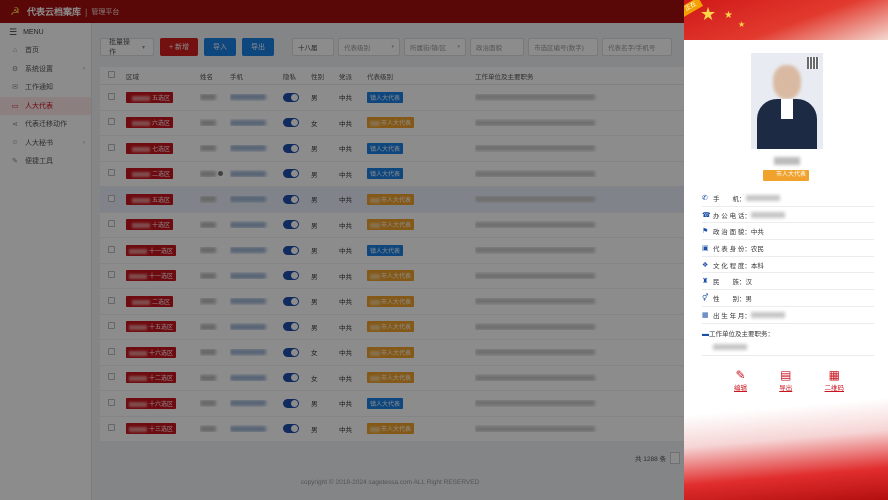  Describe the element at coordinates (729, 299) in the screenshot. I see `info-label: 性 别：` at that location.